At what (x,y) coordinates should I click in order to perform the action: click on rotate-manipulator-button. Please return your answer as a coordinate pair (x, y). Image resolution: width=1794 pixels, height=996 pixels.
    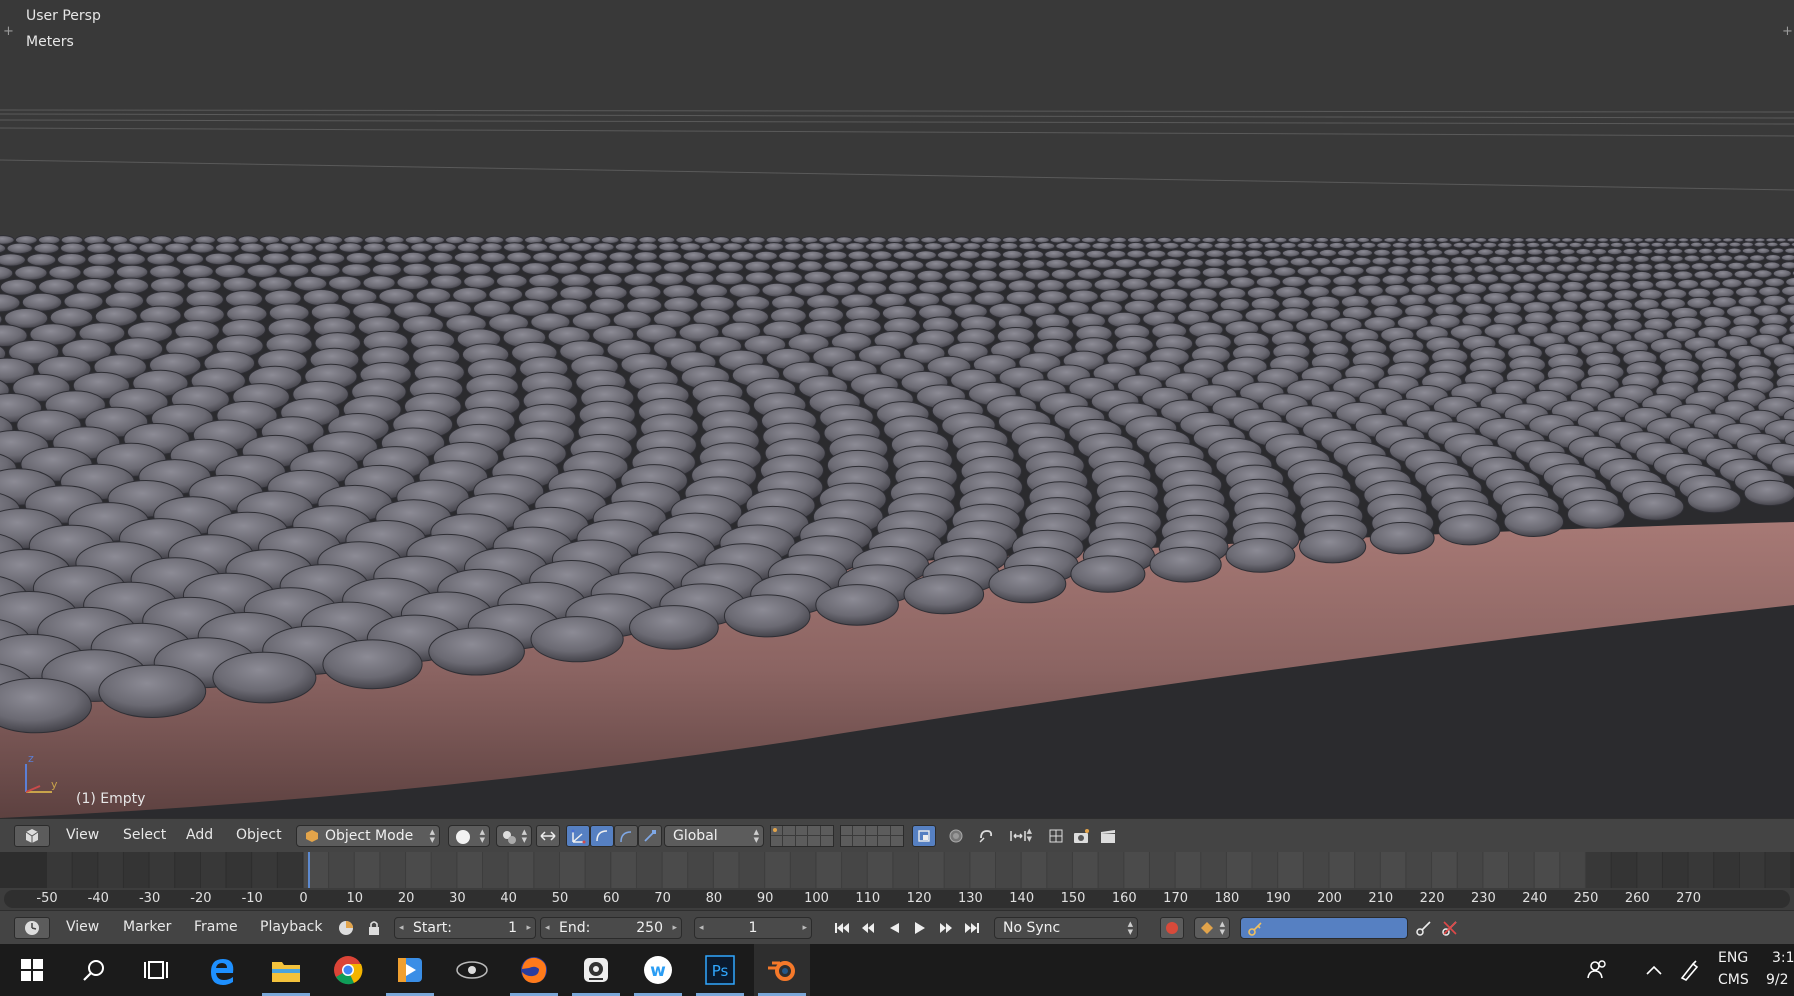
    Looking at the image, I should click on (602, 836).